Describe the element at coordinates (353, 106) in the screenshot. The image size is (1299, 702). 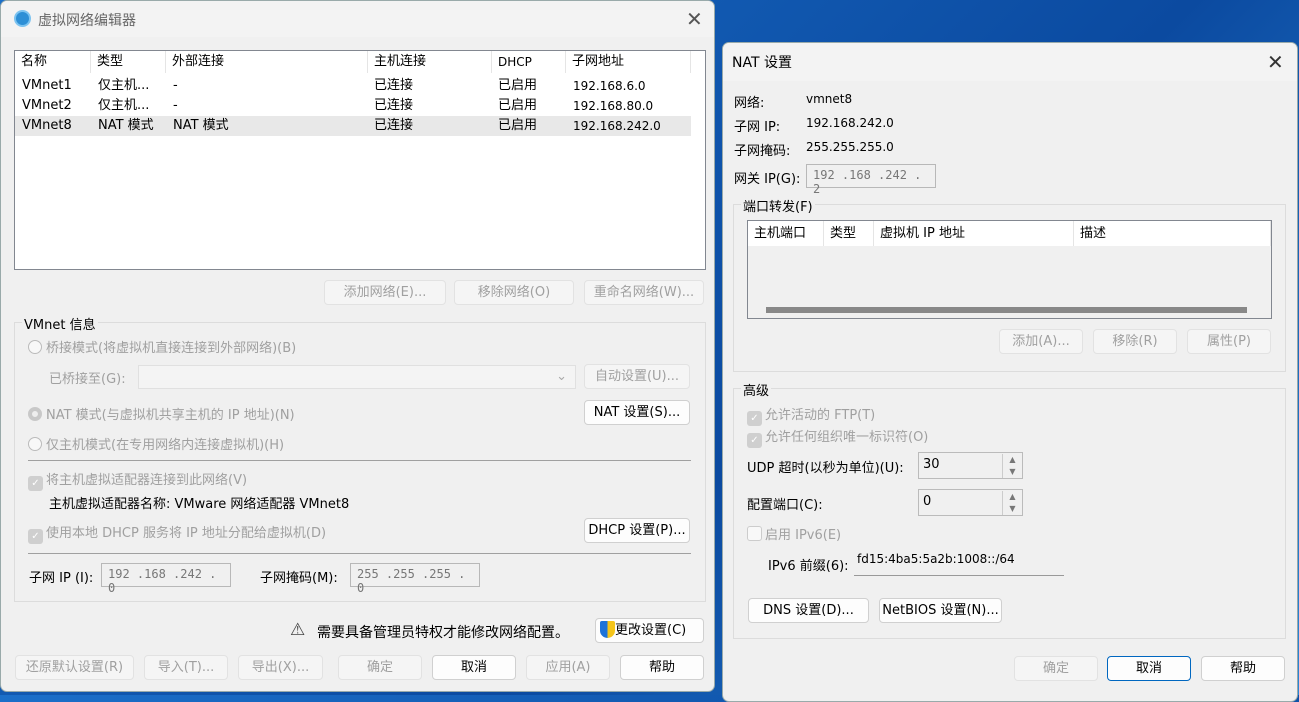
I see `table-row: VMnet2 仅主机... - 已连接 已启用 192.168.80.0` at that location.